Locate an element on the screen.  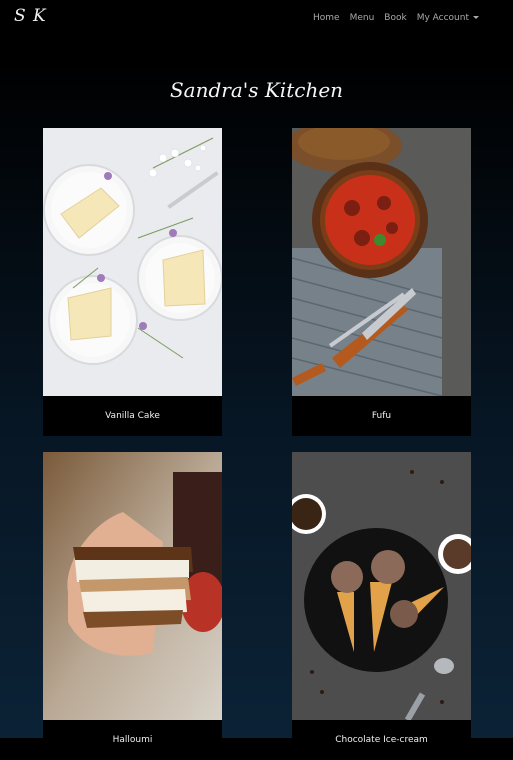
brand-logo: S K is located at coordinates (30, 16).